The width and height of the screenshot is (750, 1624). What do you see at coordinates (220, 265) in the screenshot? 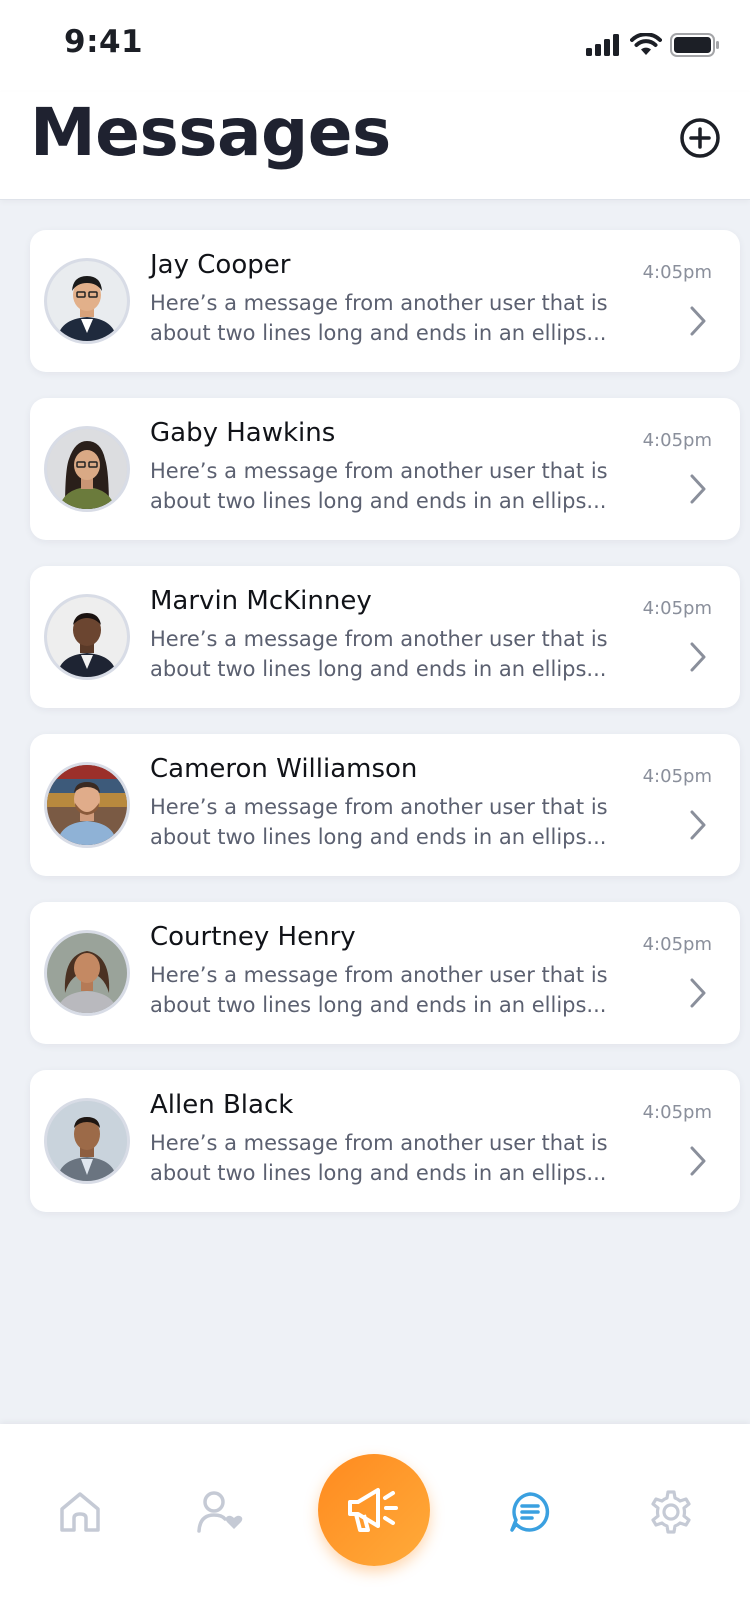
I see `contact-name: Jay Cooper` at bounding box center [220, 265].